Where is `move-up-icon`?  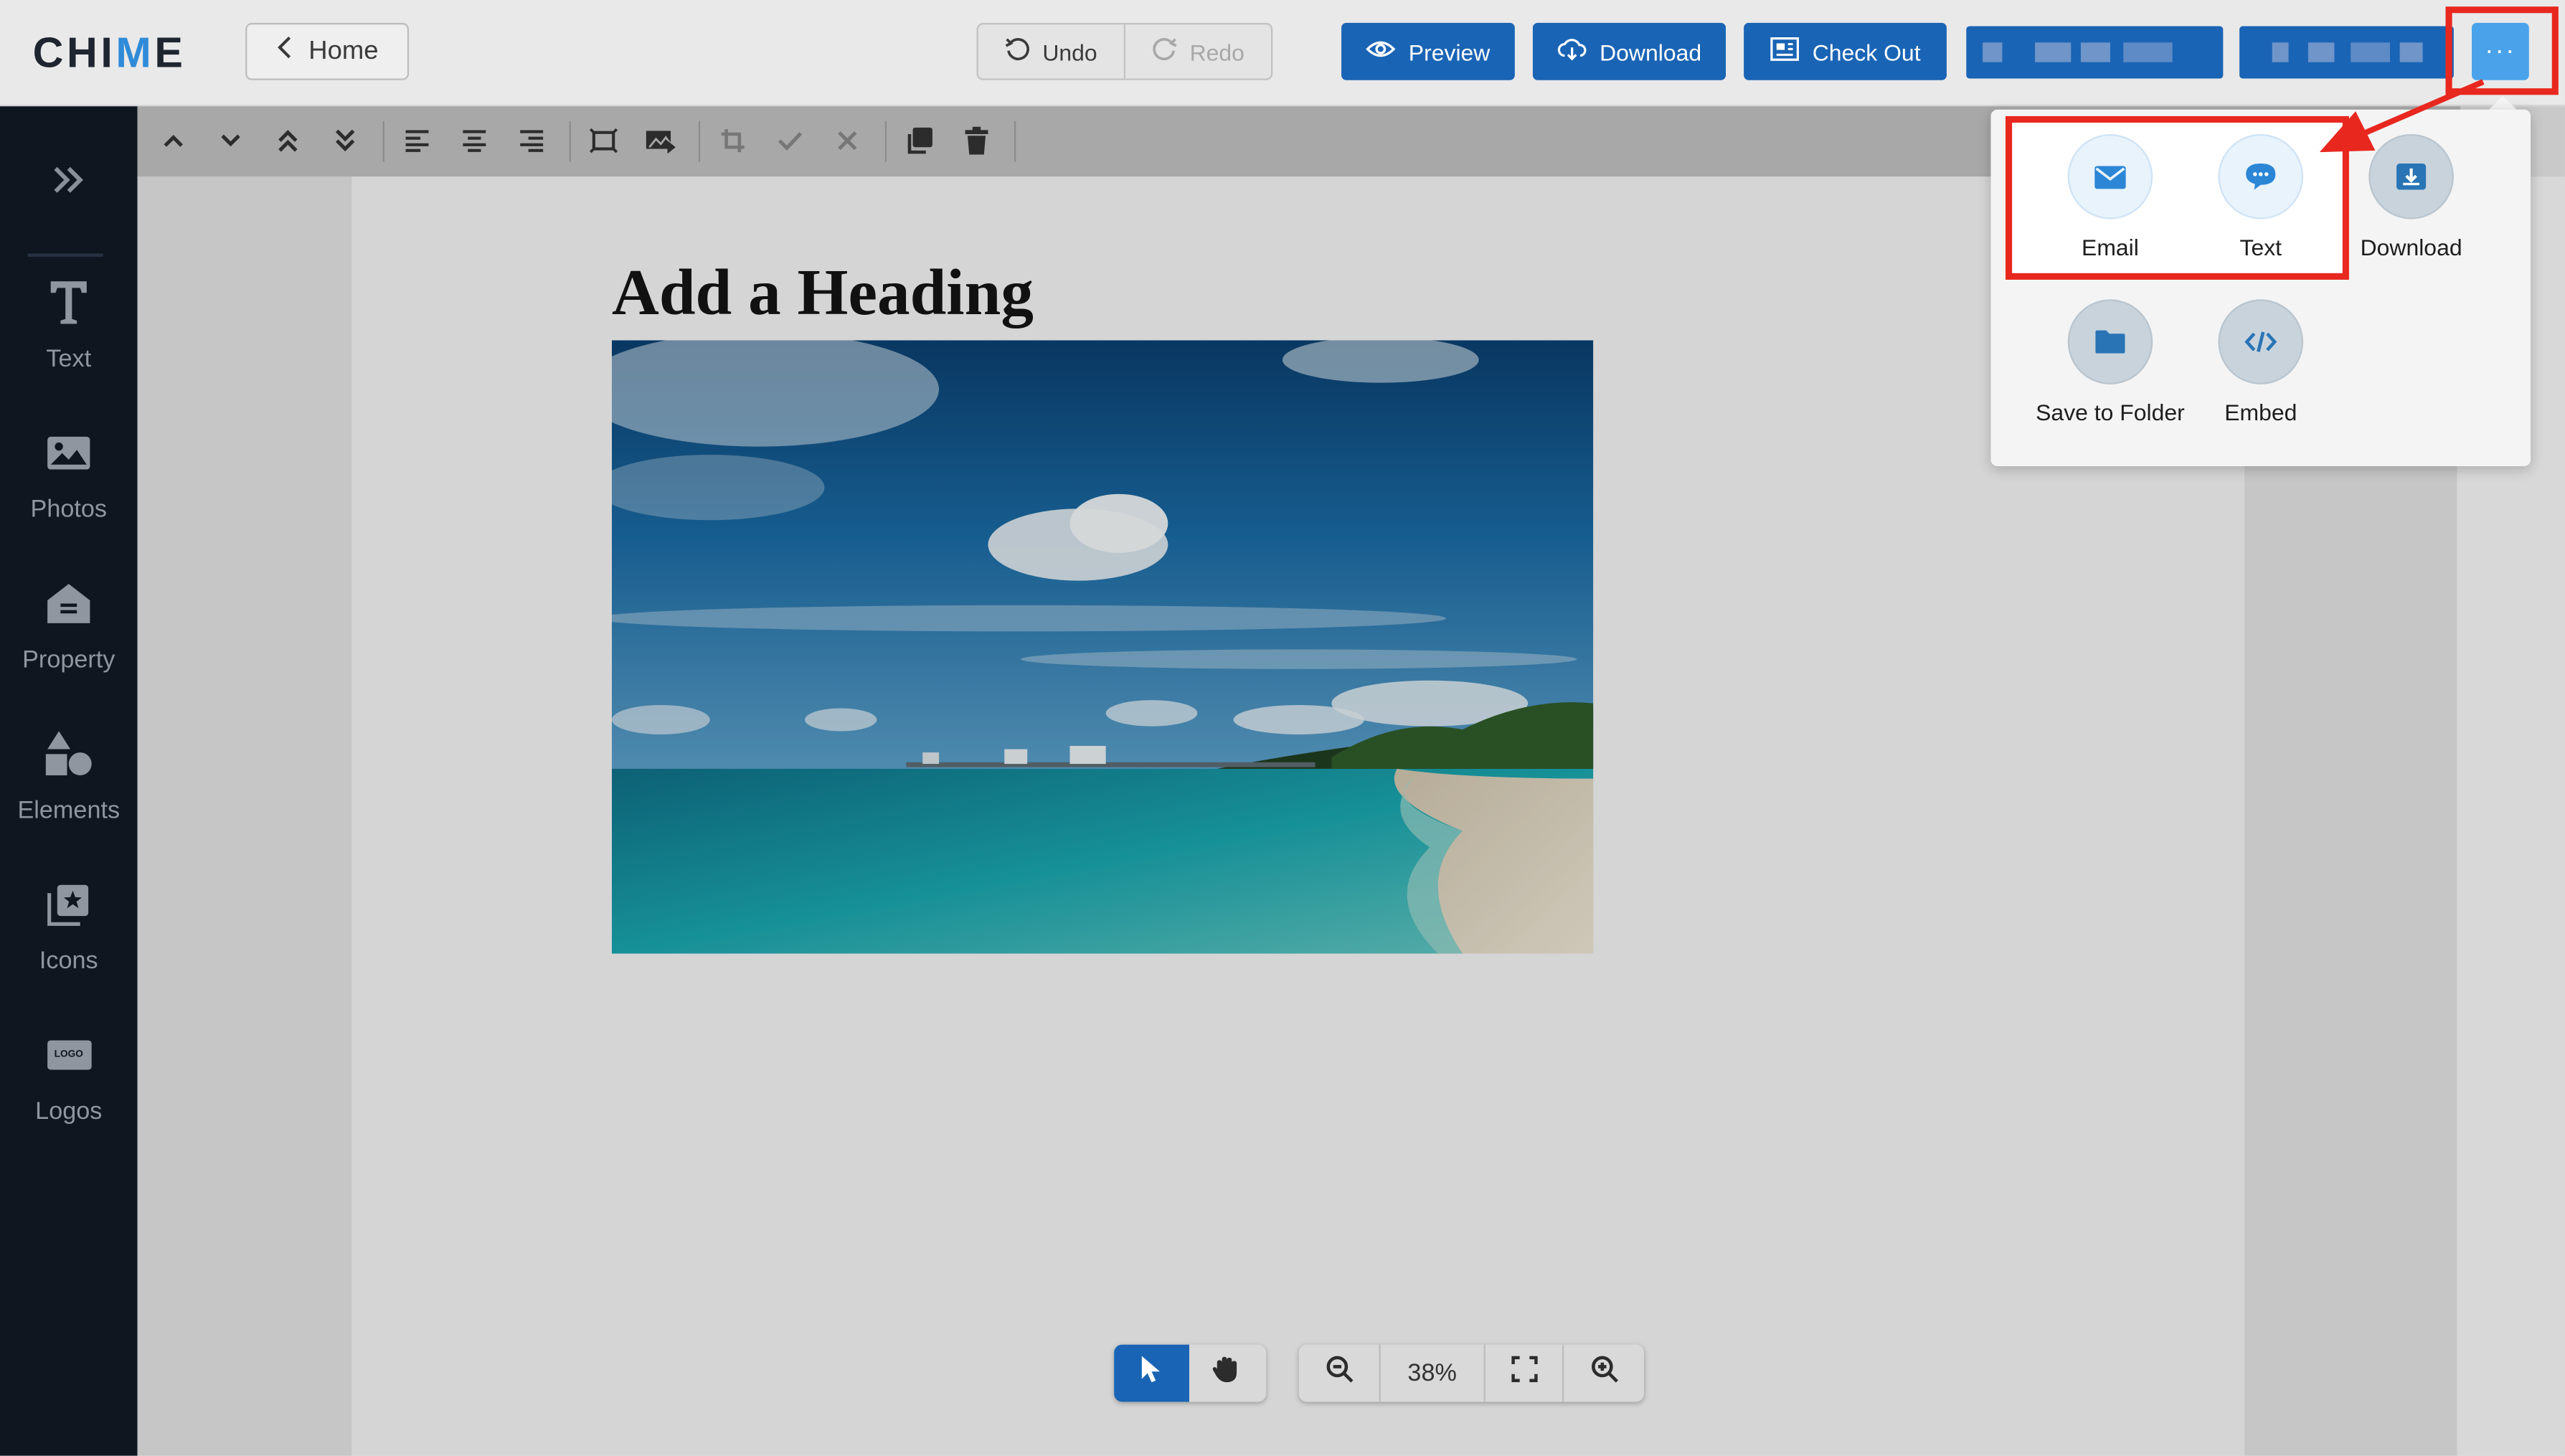 move-up-icon is located at coordinates (173, 140).